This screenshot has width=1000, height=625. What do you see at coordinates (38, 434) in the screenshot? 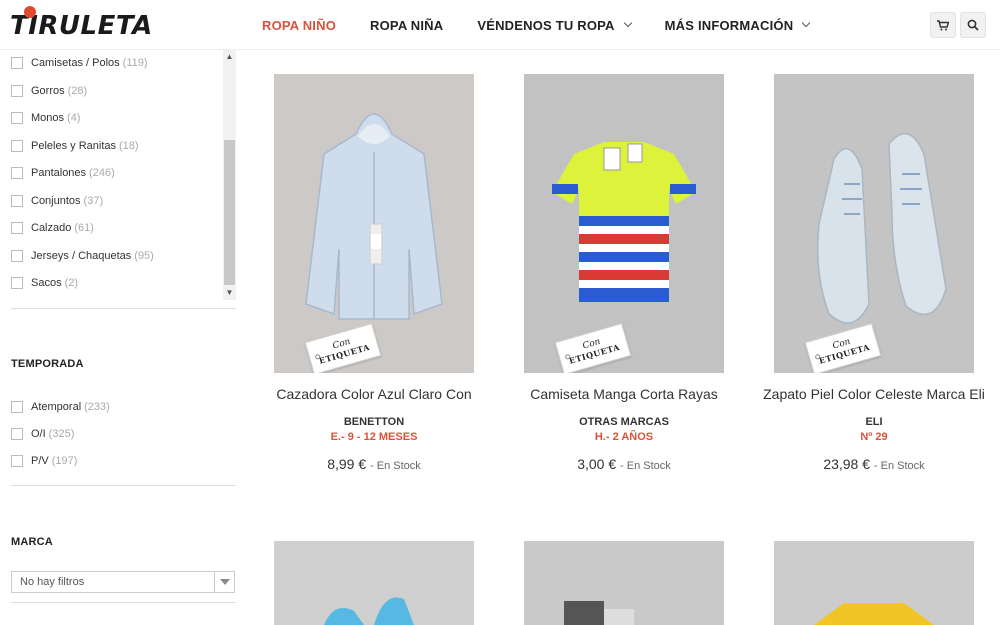
I see `filter-label: O/I` at bounding box center [38, 434].